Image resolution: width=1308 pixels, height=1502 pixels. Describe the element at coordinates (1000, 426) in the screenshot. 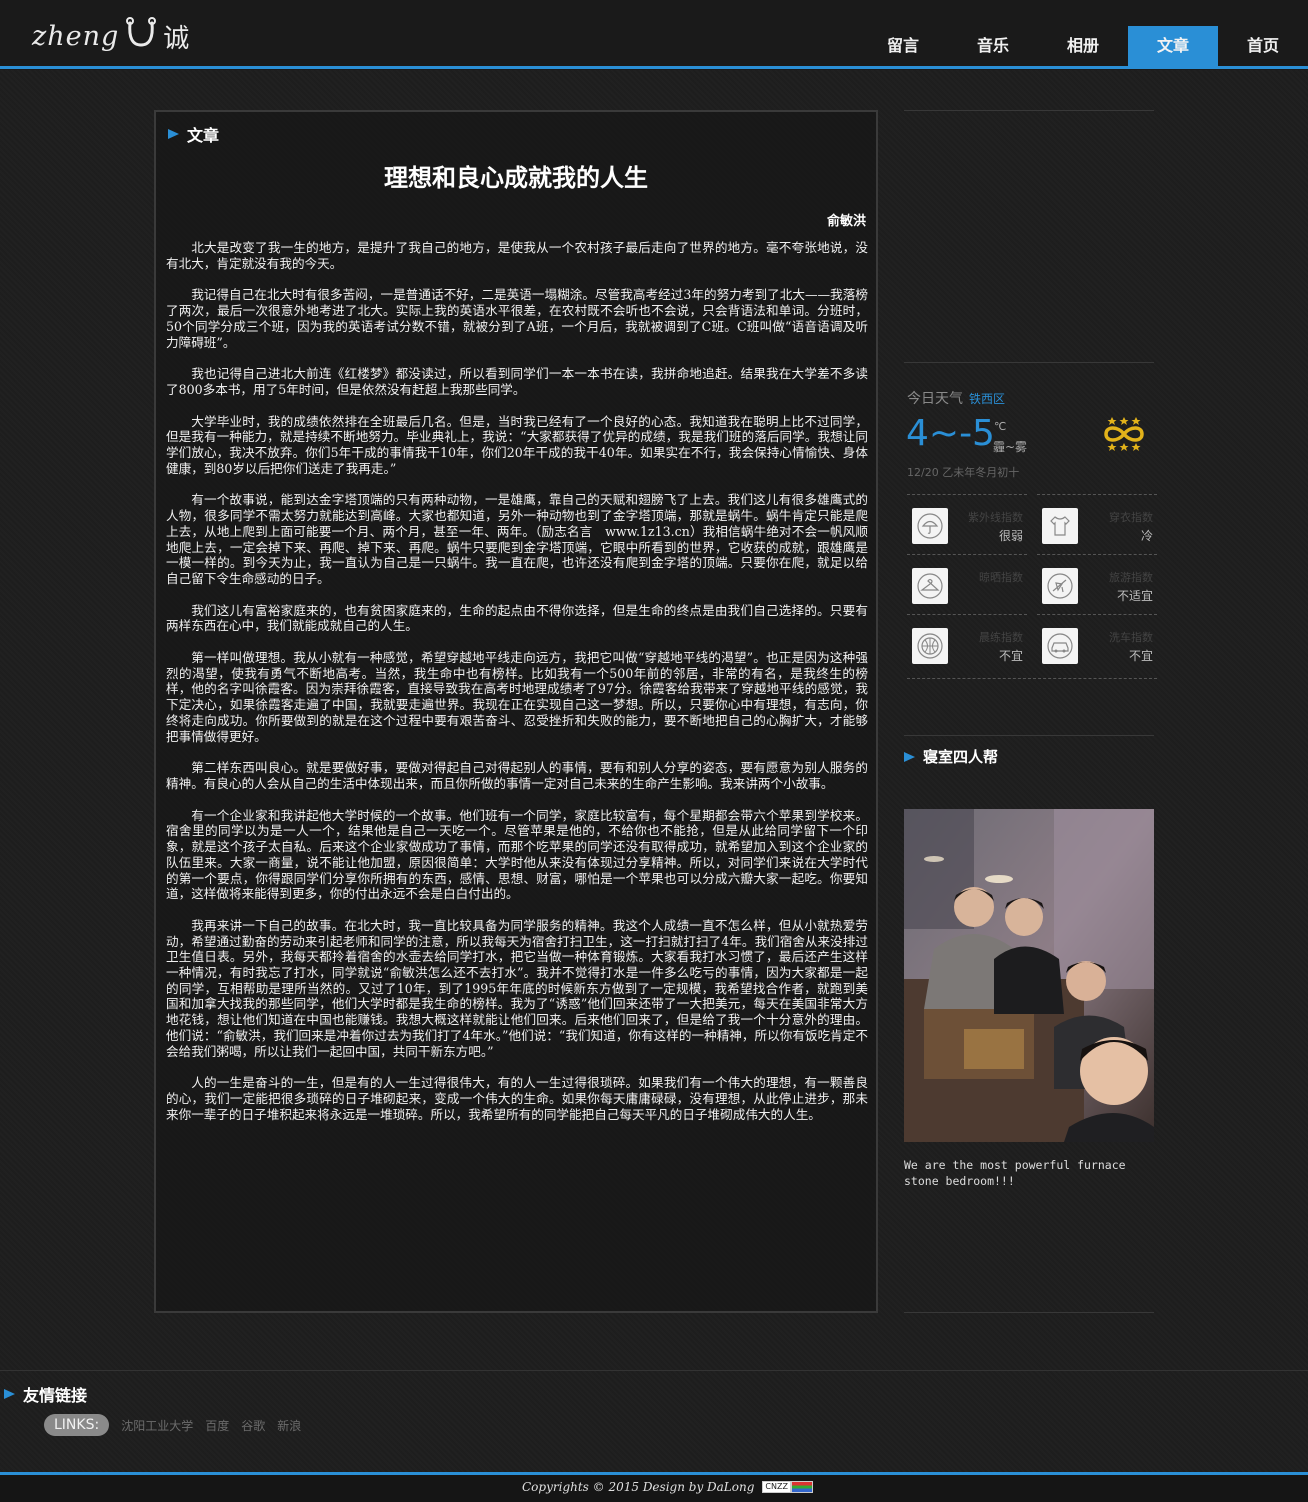

I see `weather-unit: ℃` at that location.